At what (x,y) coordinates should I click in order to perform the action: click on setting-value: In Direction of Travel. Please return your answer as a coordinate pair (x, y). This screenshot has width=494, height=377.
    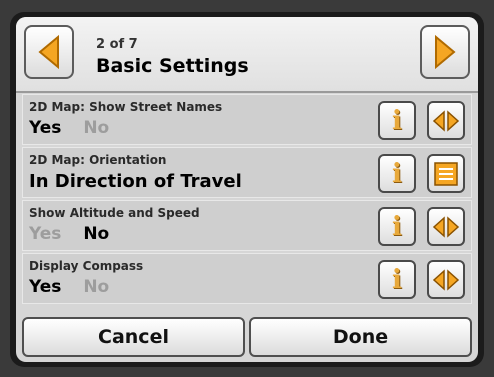
    Looking at the image, I should click on (135, 181).